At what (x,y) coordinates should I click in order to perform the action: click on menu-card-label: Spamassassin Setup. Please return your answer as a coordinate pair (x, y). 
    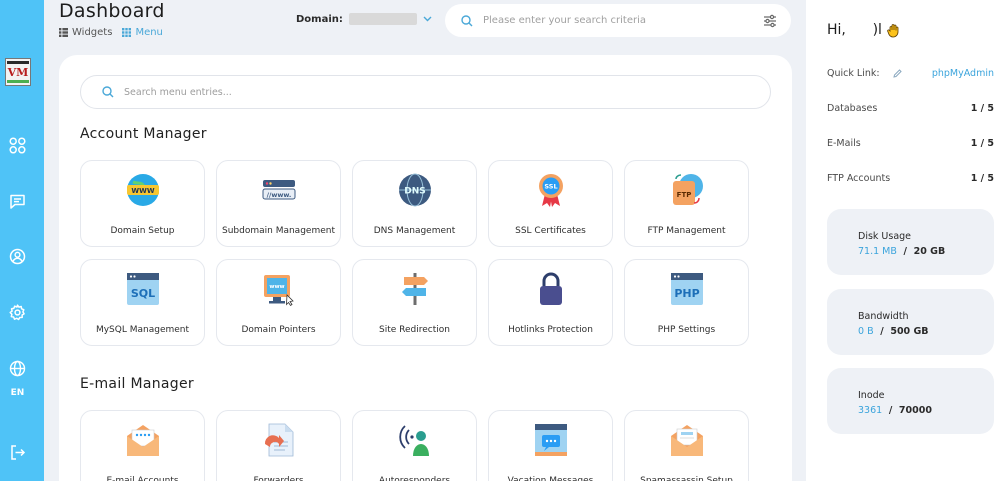
    Looking at the image, I should click on (686, 478).